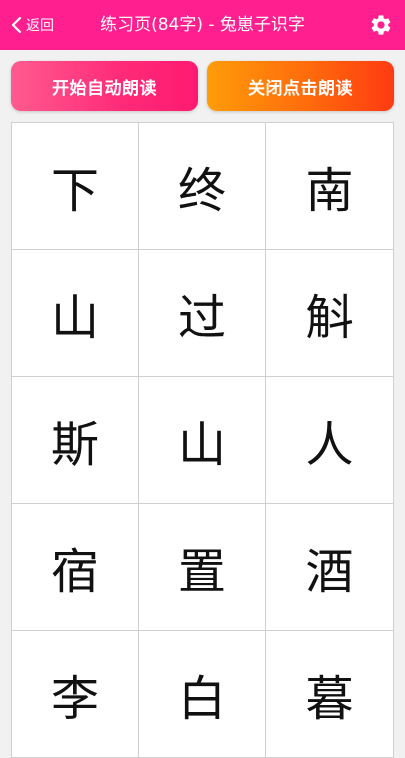 The width and height of the screenshot is (405, 758). I want to click on character-cell: 宿, so click(75, 567).